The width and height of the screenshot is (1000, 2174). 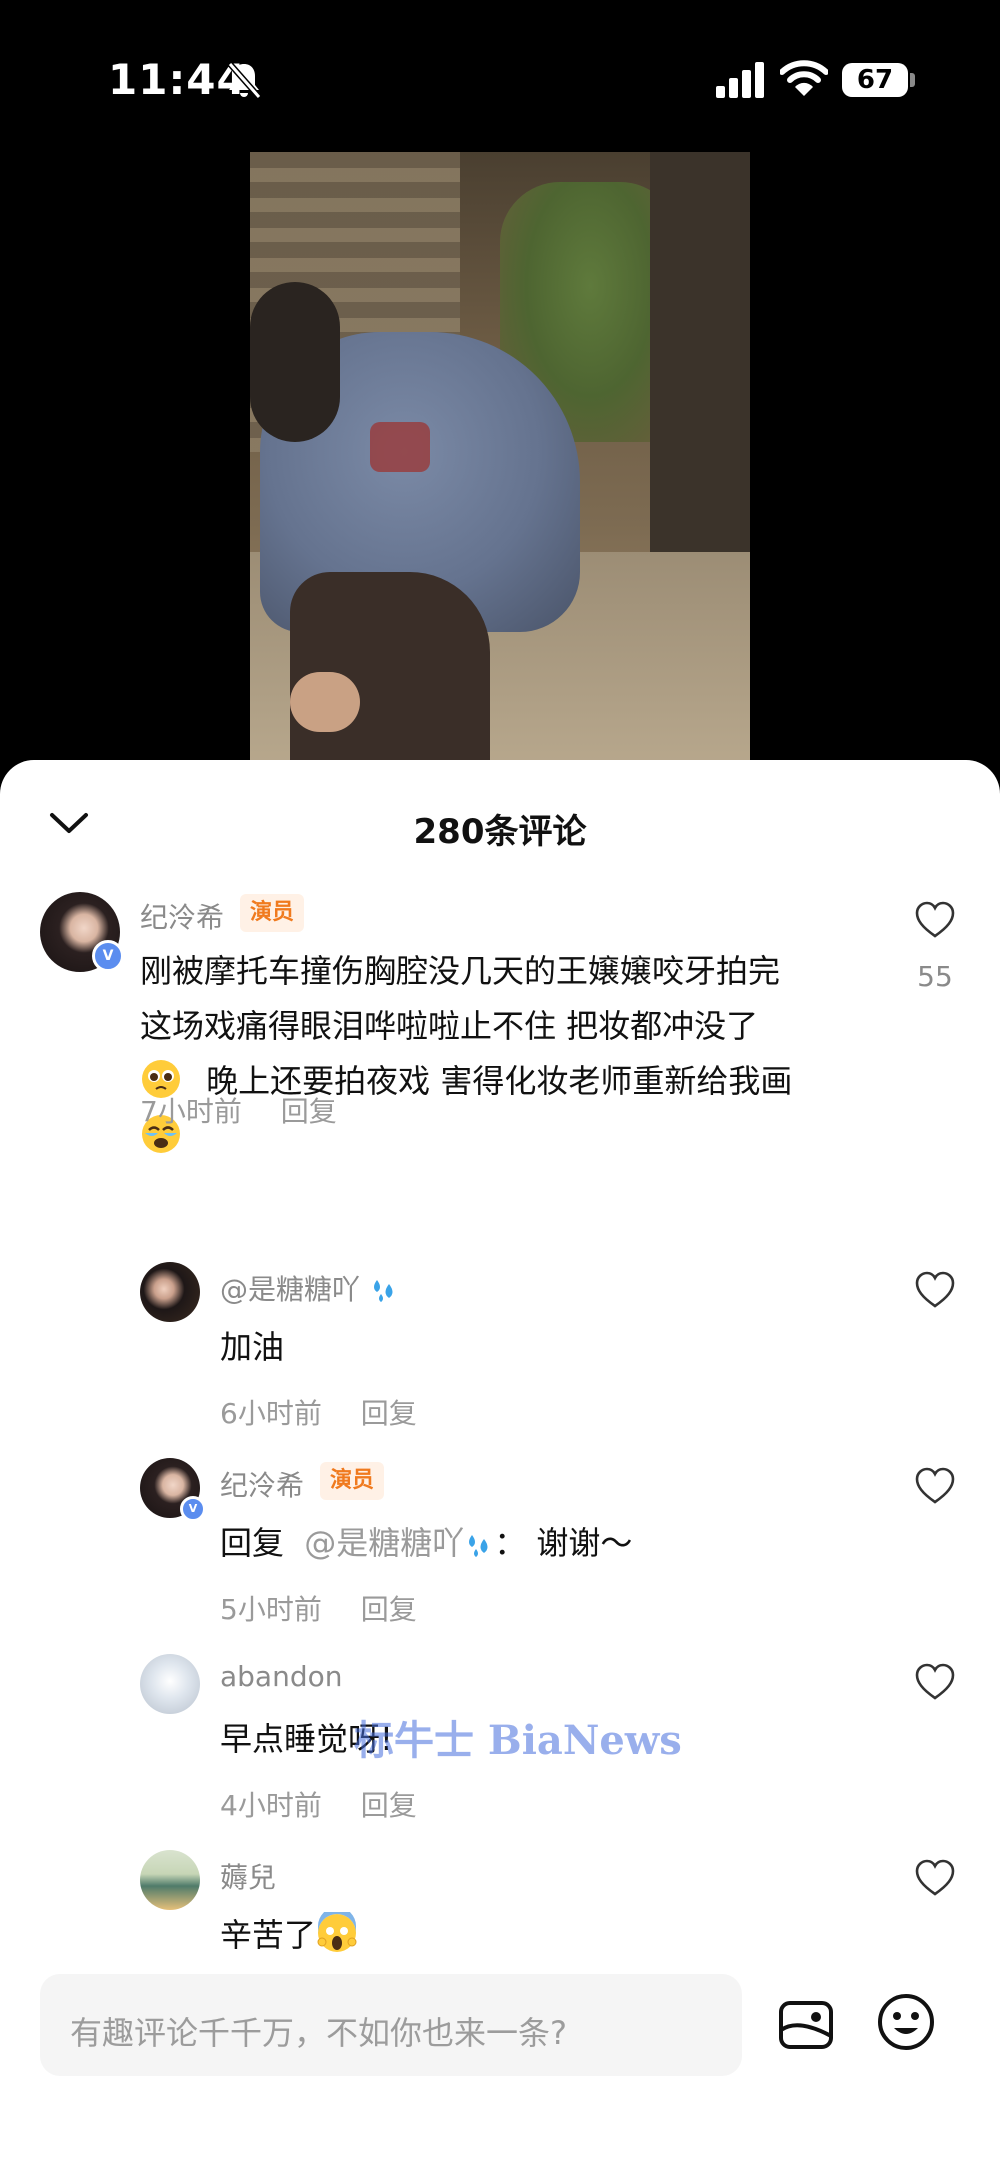 I want to click on emoji-icon, so click(x=906, y=2022).